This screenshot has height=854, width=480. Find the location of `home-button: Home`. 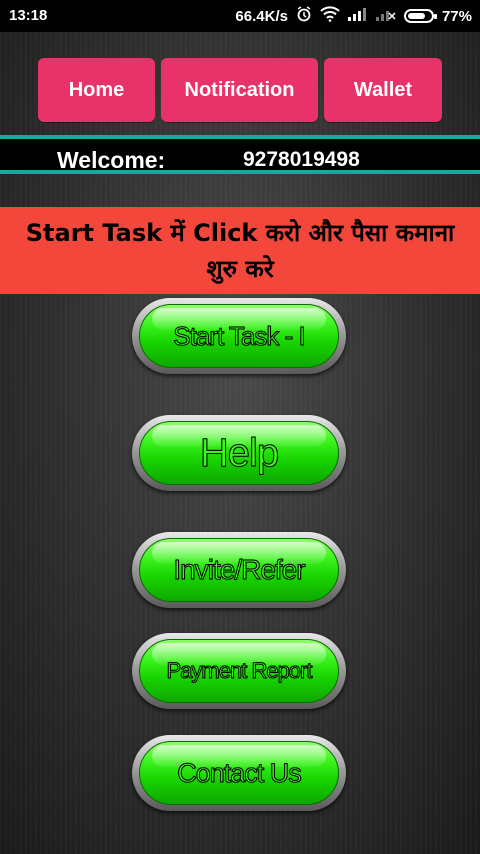

home-button: Home is located at coordinates (96, 90).